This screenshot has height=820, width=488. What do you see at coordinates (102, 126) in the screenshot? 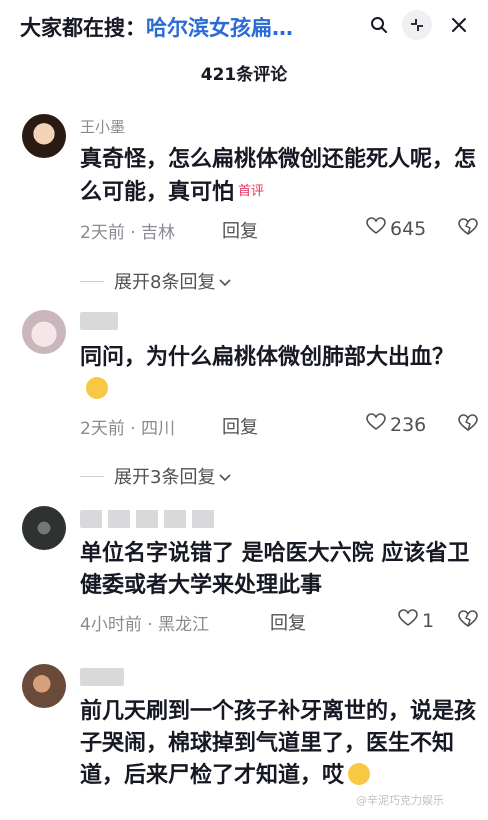
I see `comment-nickname: 王小墨` at bounding box center [102, 126].